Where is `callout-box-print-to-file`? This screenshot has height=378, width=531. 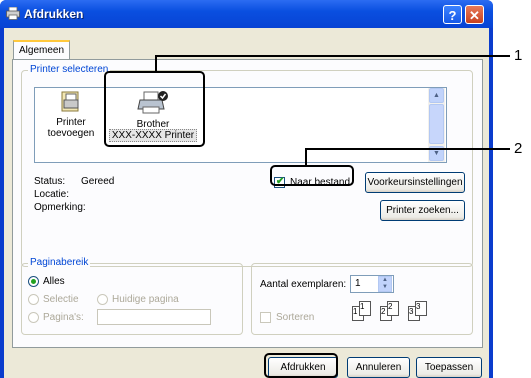
callout-box-print-to-file is located at coordinates (312, 175).